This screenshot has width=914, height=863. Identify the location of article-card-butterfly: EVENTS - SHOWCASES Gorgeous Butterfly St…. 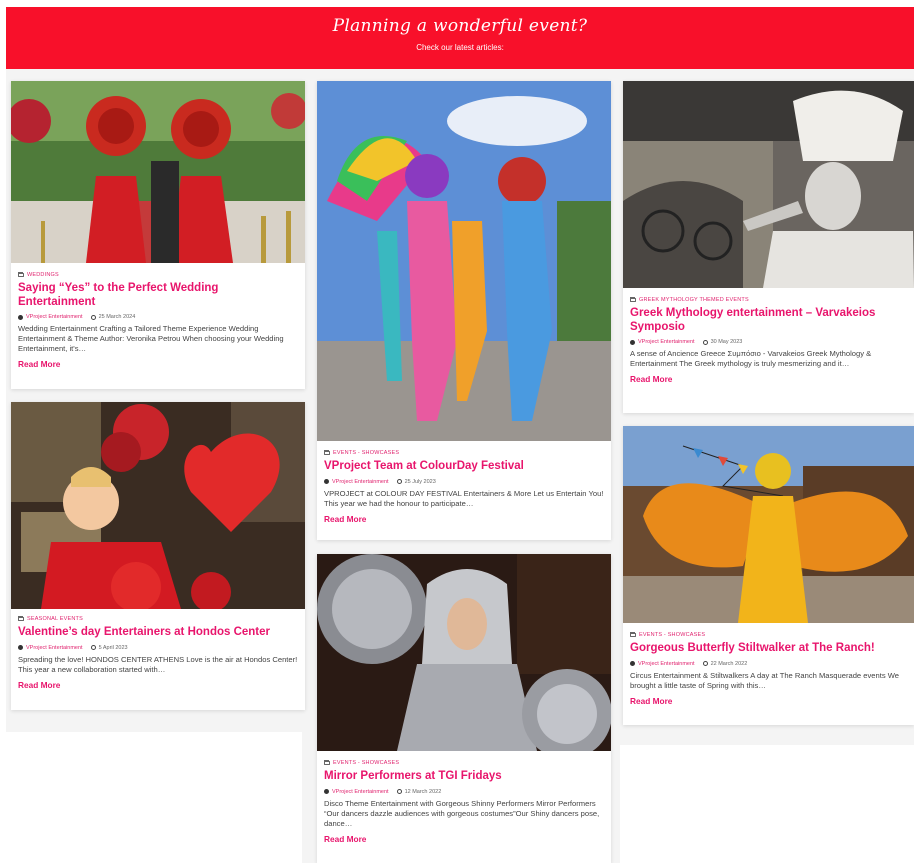
(768, 575).